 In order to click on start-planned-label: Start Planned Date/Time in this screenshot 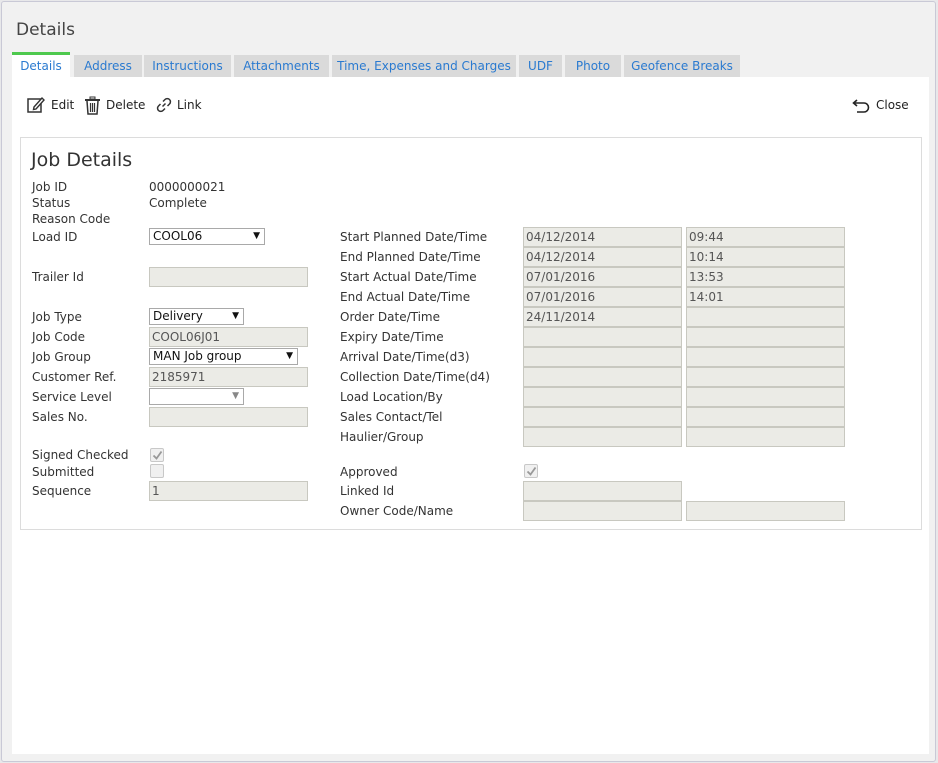, I will do `click(414, 237)`.